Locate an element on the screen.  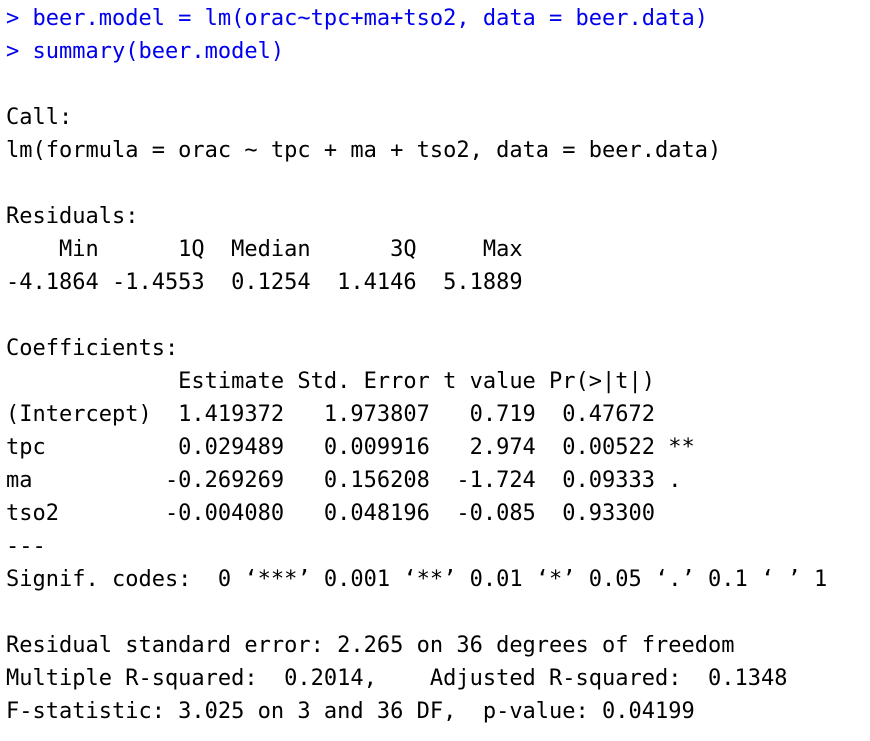
coefficients-header: Estimate Std. Error t value Pr(>|t|) is located at coordinates (331, 381).